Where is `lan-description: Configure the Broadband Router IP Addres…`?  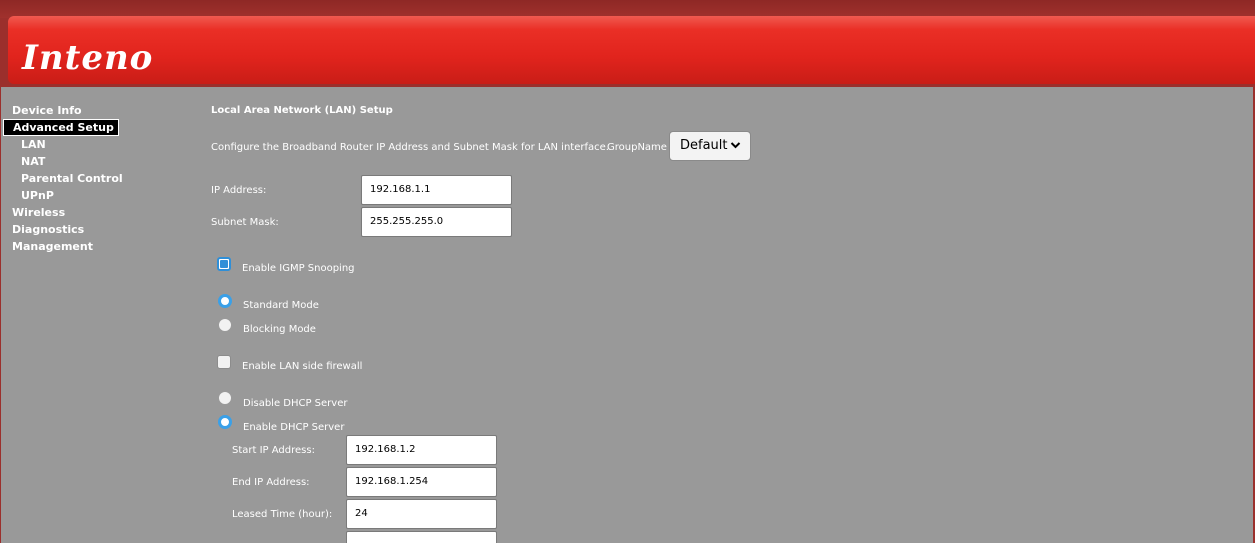 lan-description: Configure the Broadband Router IP Addres… is located at coordinates (410, 147).